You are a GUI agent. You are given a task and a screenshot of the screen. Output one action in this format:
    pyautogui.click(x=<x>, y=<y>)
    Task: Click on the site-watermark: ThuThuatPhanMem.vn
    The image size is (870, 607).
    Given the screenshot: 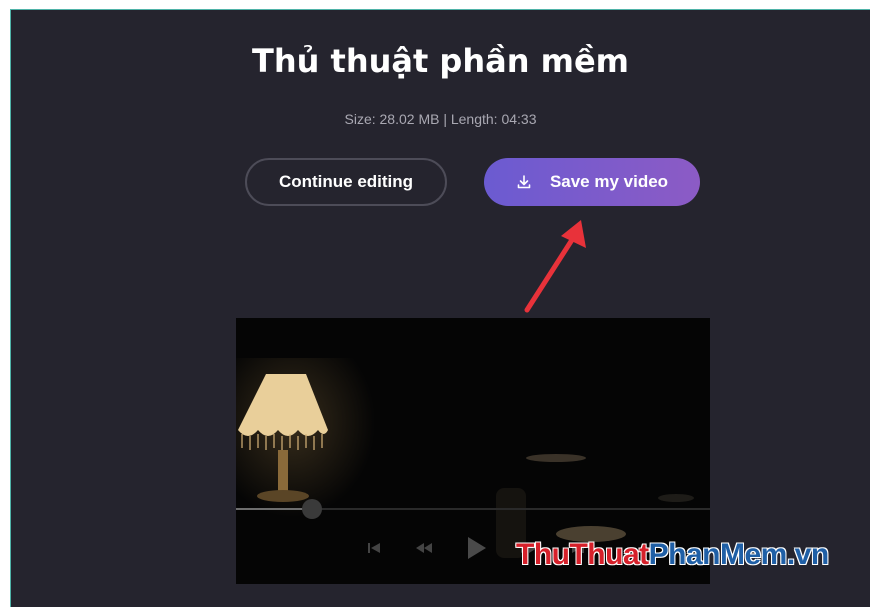 What is the action you would take?
    pyautogui.click(x=672, y=555)
    